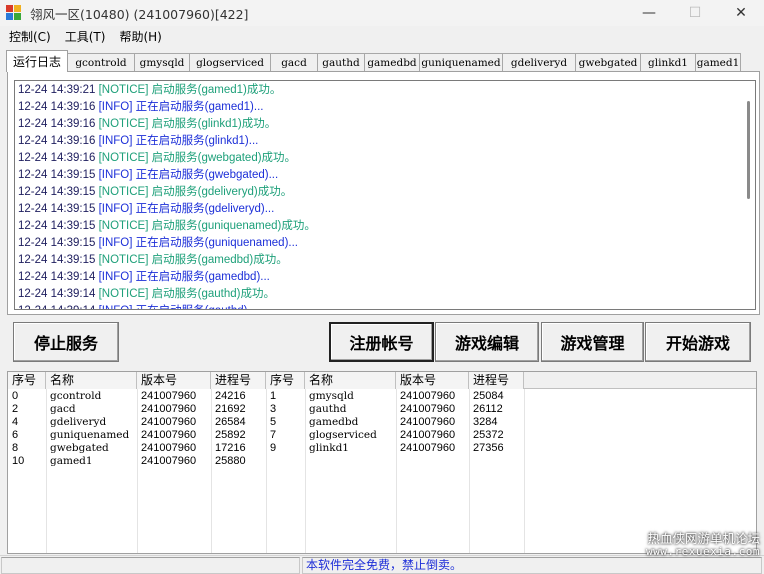 This screenshot has width=764, height=574. What do you see at coordinates (718, 62) in the screenshot?
I see `tab-gamed1: gamed1` at bounding box center [718, 62].